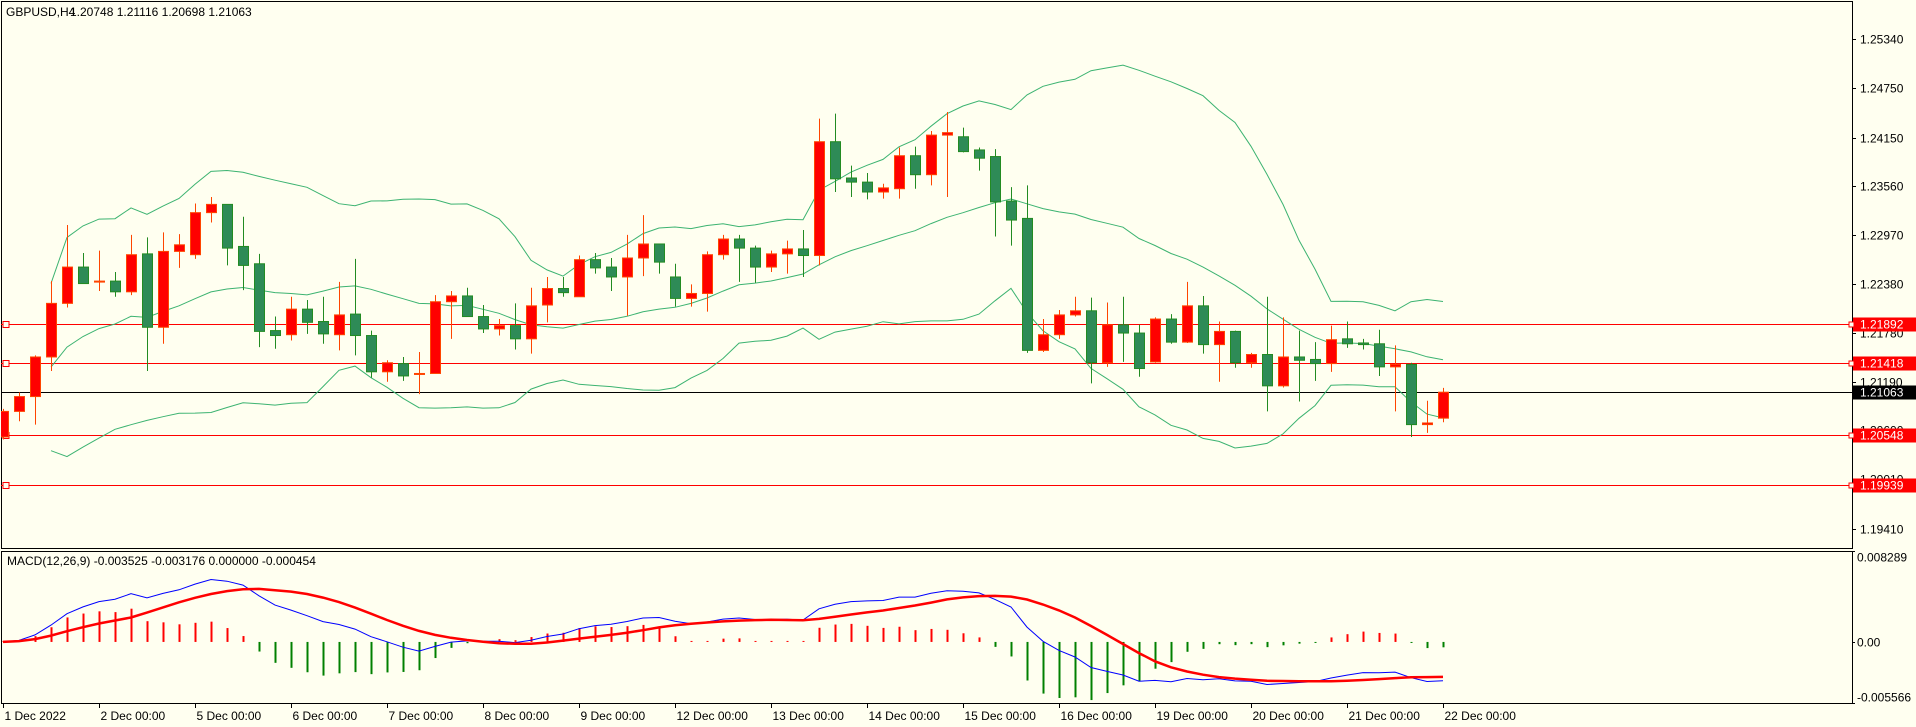  I want to click on price-tick-label: 1.23560, so click(1882, 187).